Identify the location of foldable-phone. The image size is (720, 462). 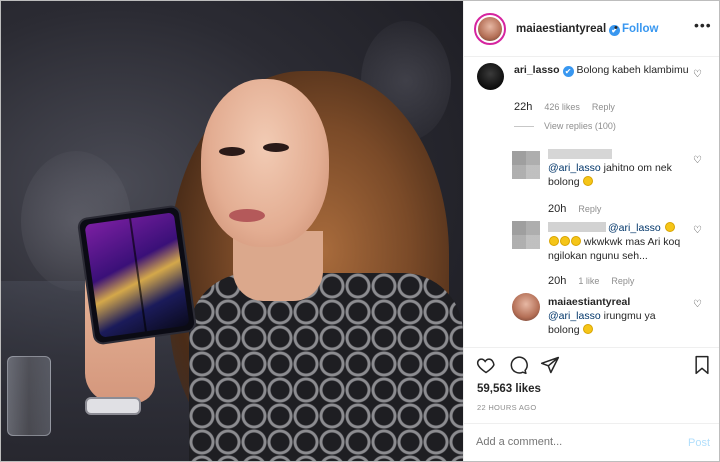
(137, 275).